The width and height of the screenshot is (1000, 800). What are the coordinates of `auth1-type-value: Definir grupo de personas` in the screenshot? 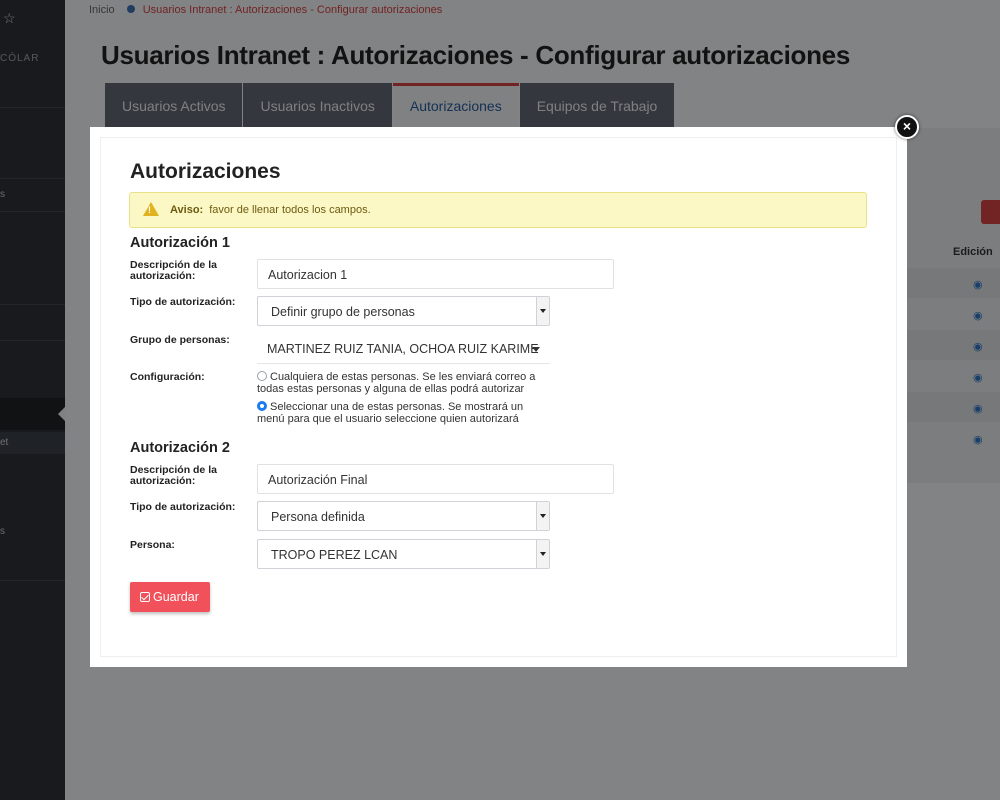 It's located at (343, 312).